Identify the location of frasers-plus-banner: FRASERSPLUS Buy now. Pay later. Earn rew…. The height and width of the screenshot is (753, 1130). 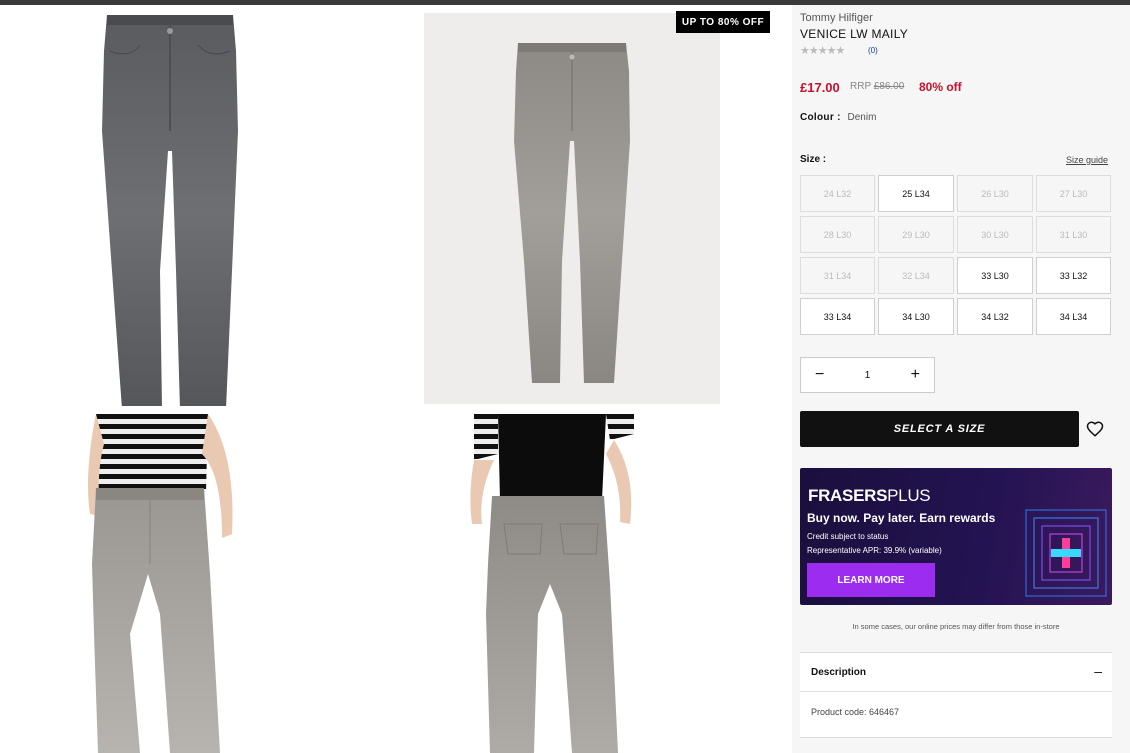
(956, 536).